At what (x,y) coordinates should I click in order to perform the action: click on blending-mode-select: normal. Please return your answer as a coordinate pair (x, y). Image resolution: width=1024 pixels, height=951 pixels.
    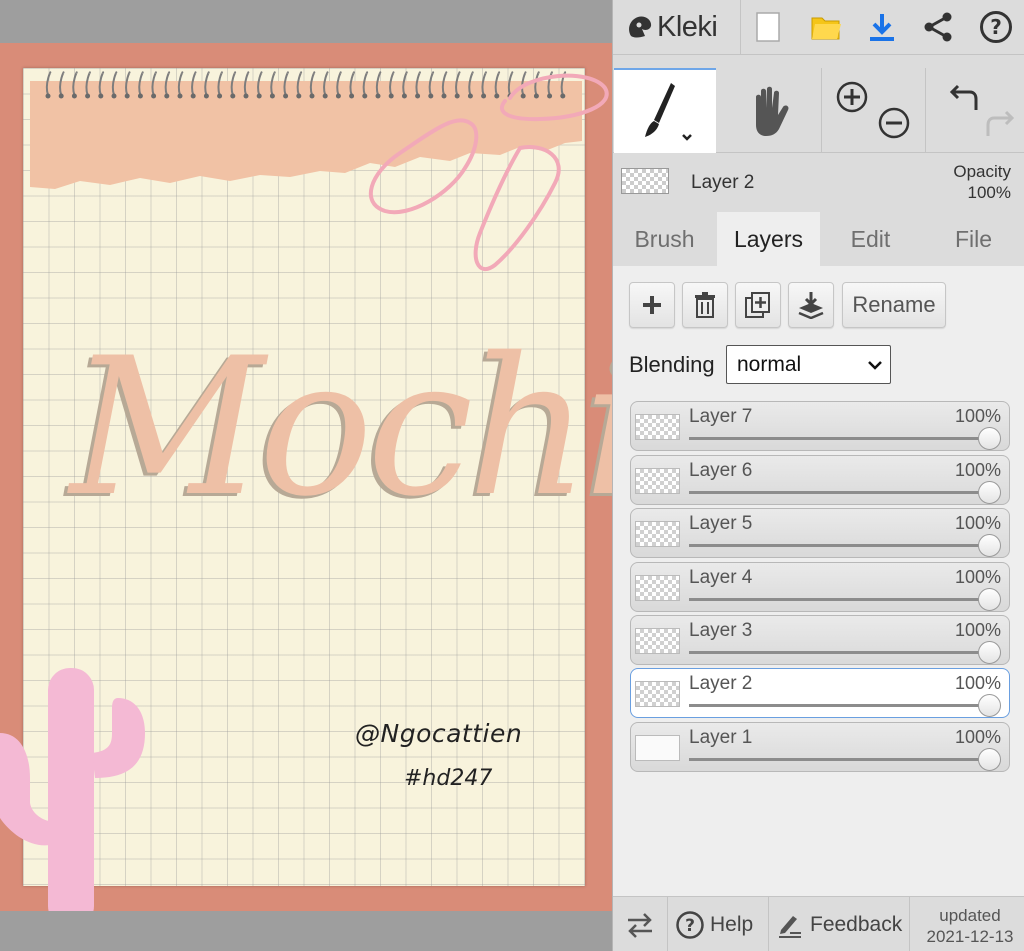
    Looking at the image, I should click on (808, 364).